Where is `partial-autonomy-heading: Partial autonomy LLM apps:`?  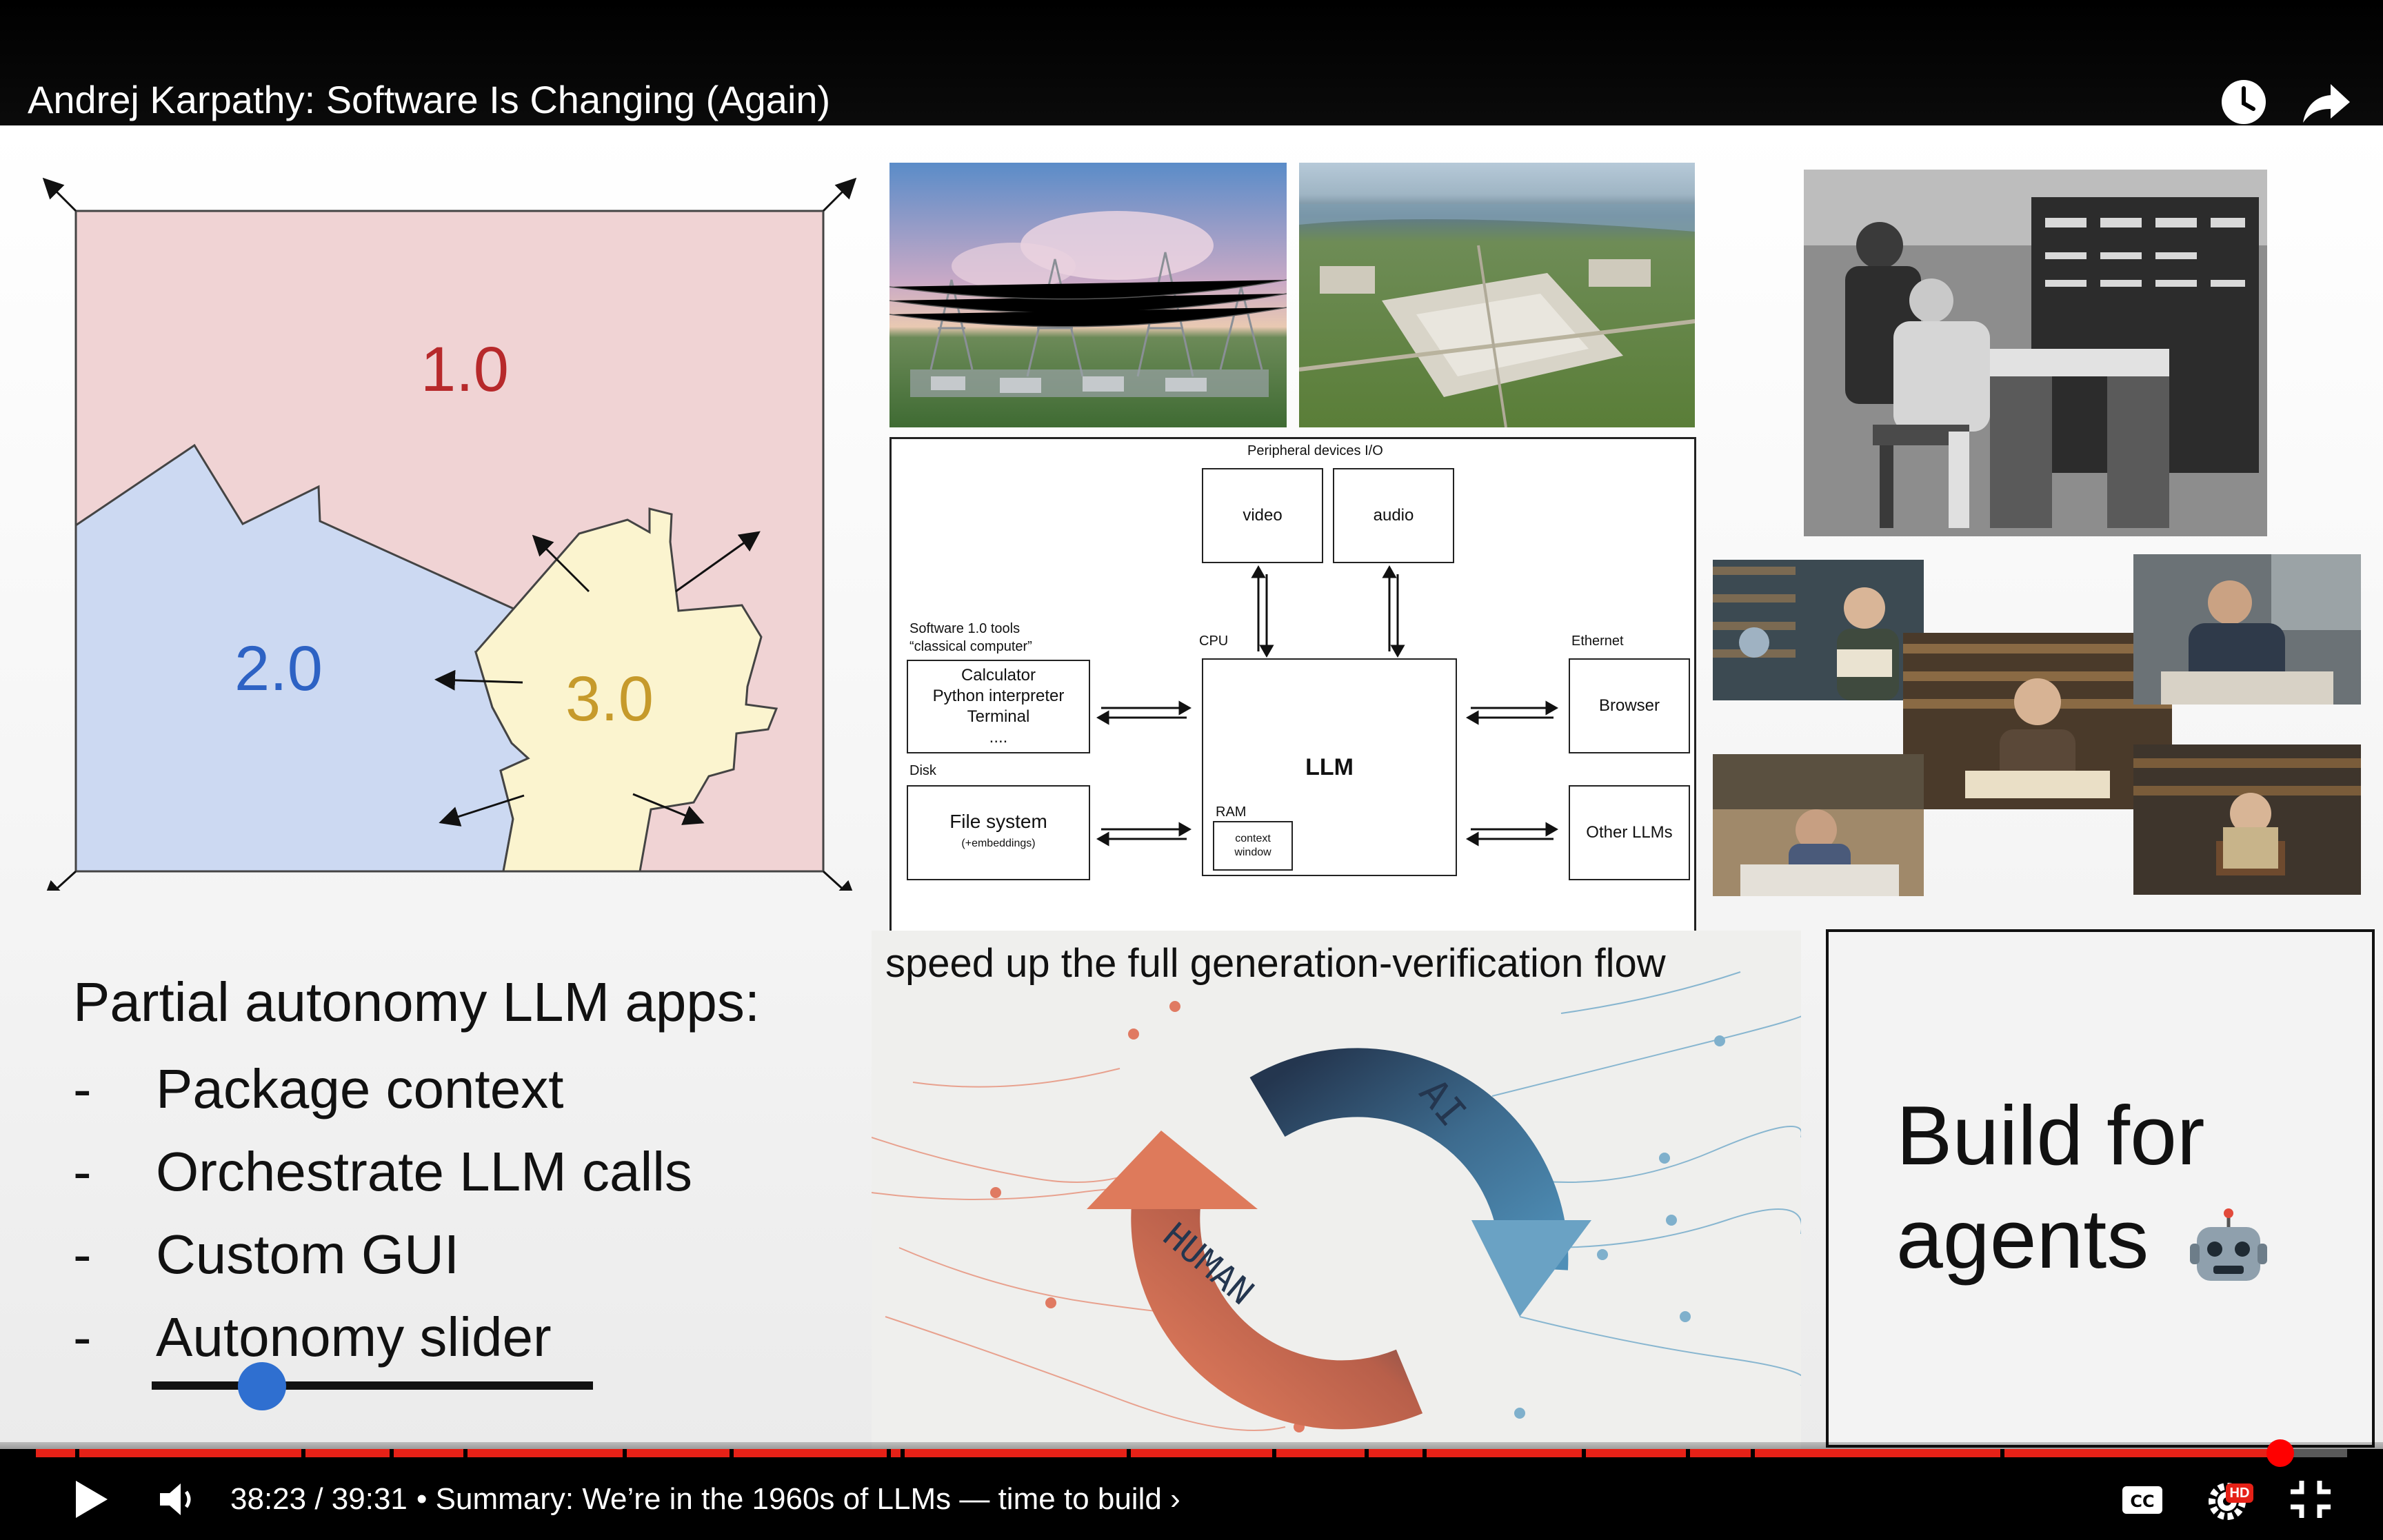 partial-autonomy-heading: Partial autonomy LLM apps: is located at coordinates (417, 1002).